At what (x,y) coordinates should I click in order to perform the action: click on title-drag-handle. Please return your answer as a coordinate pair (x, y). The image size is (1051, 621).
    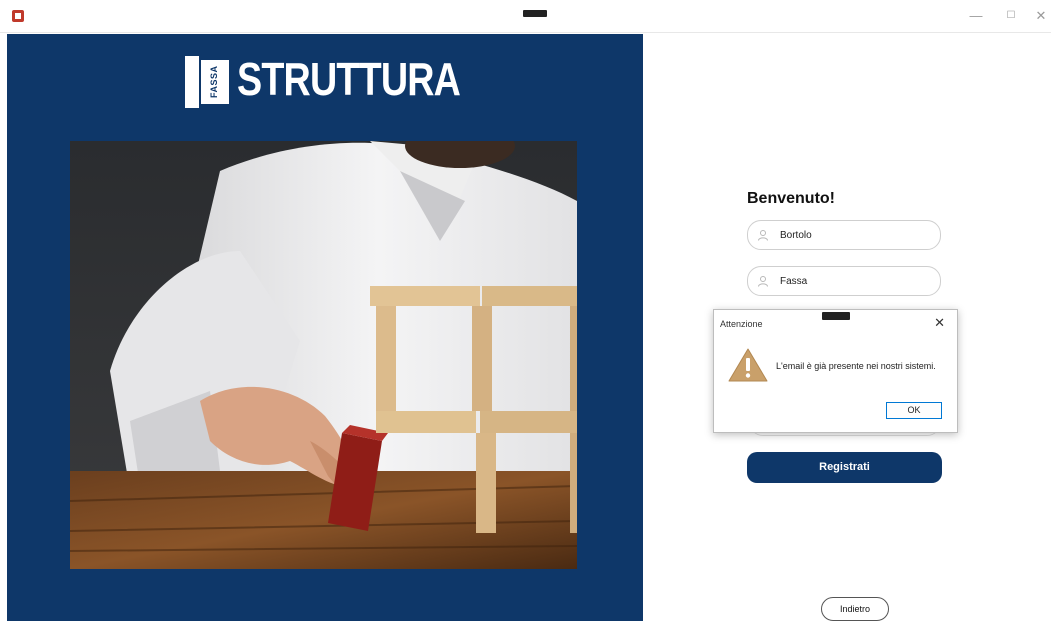
    Looking at the image, I should click on (535, 13).